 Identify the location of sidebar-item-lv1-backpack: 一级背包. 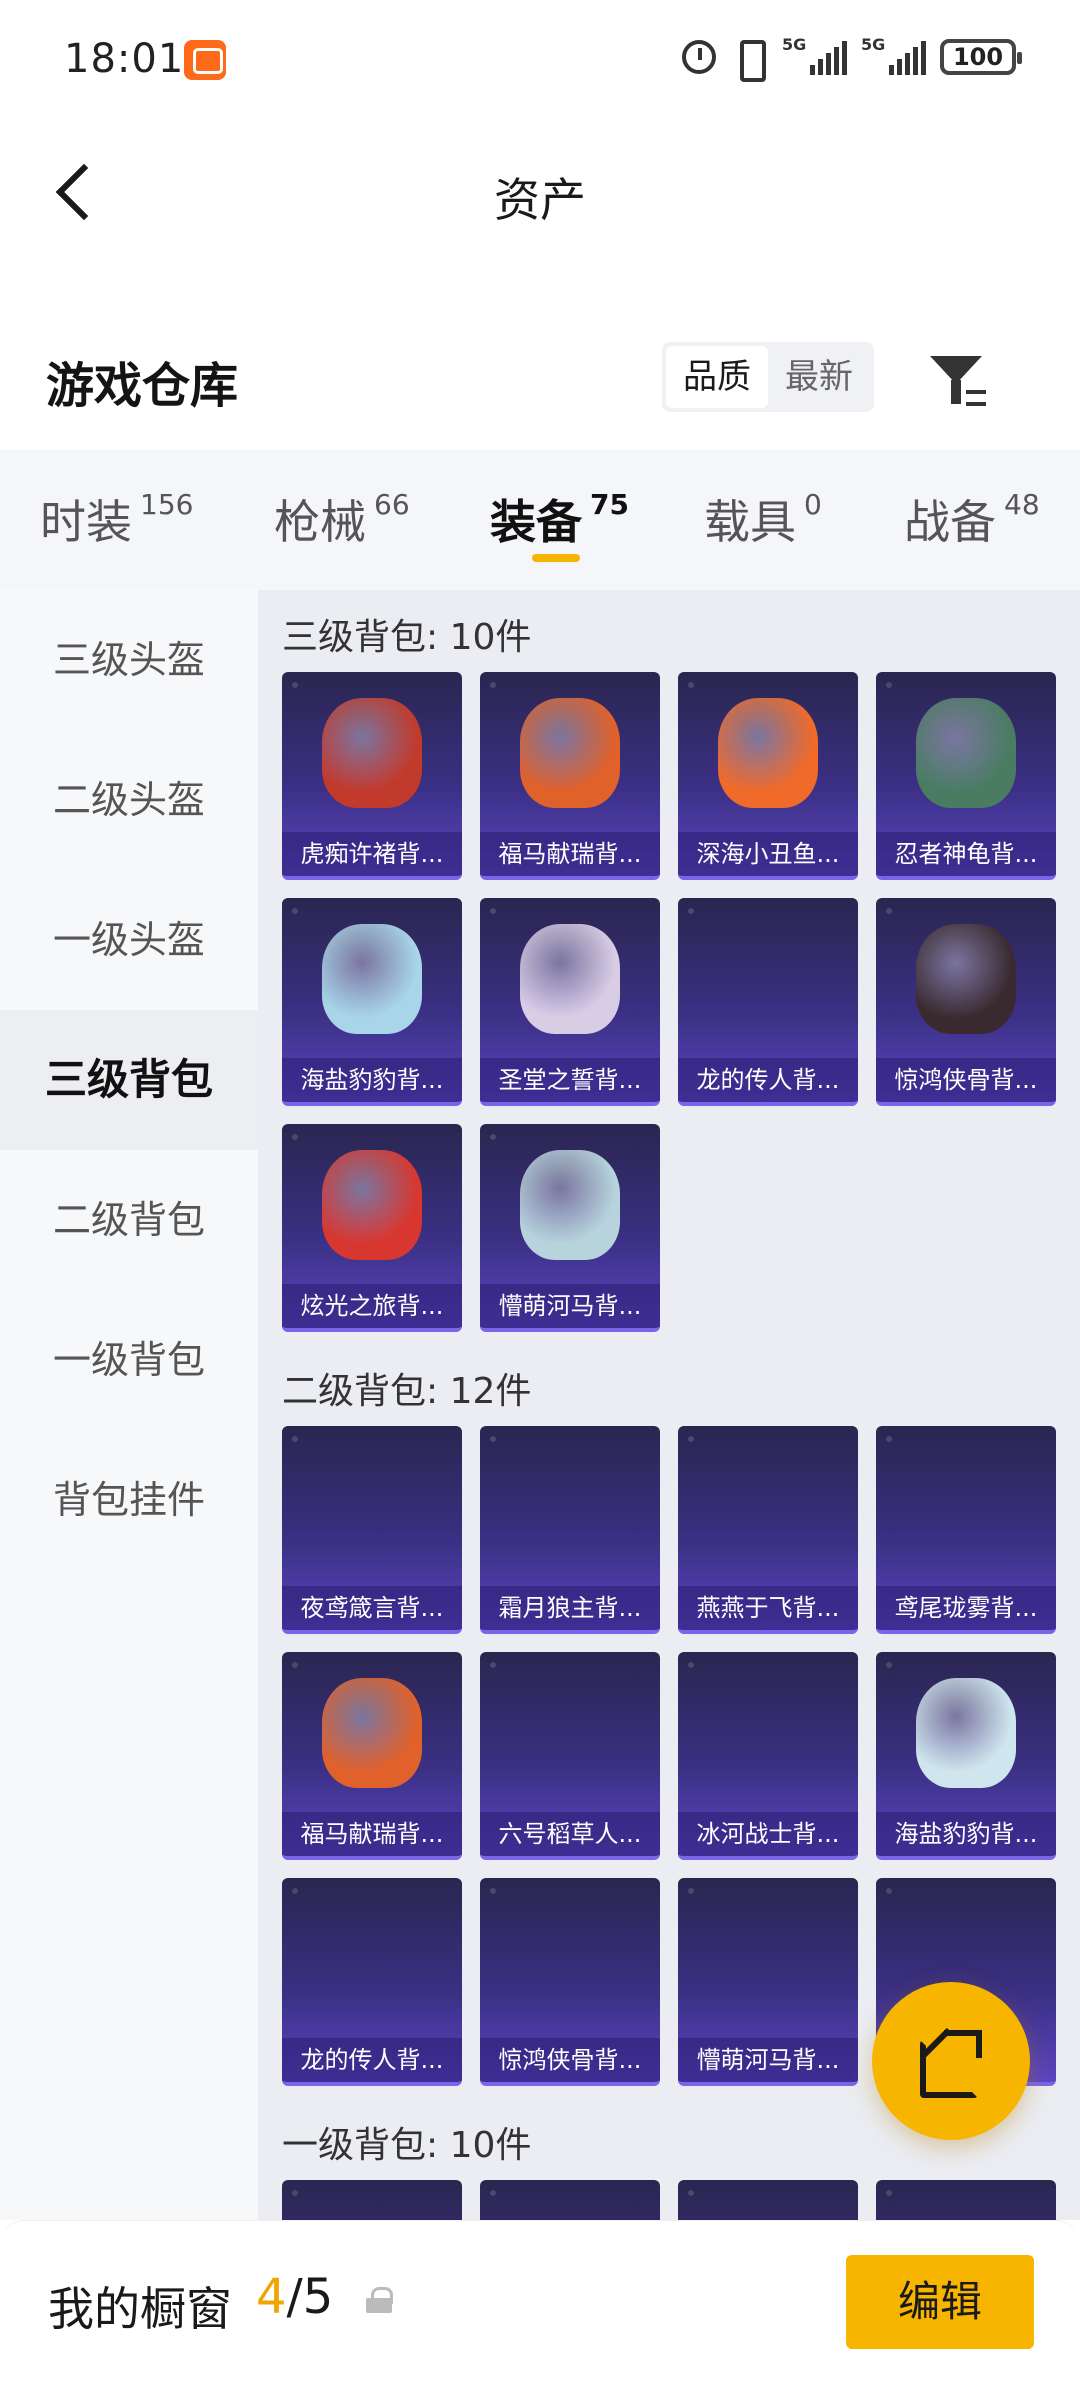
(129, 1360).